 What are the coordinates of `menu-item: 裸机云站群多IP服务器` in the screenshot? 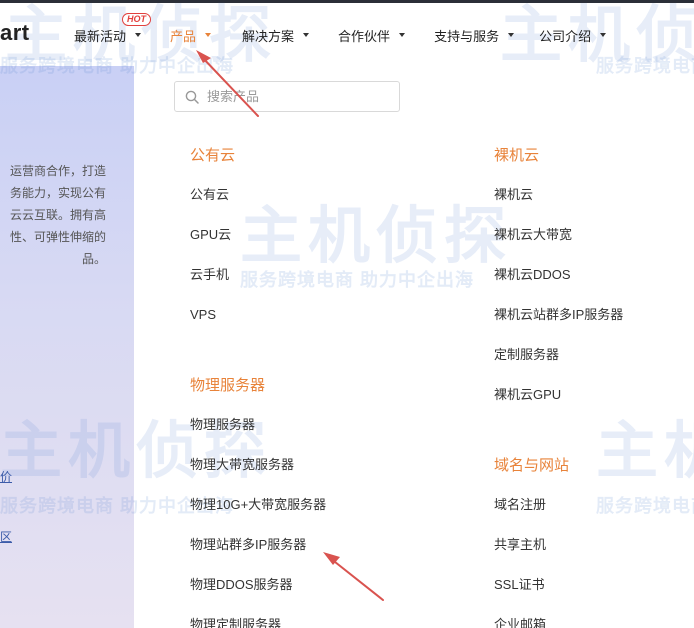 It's located at (558, 315).